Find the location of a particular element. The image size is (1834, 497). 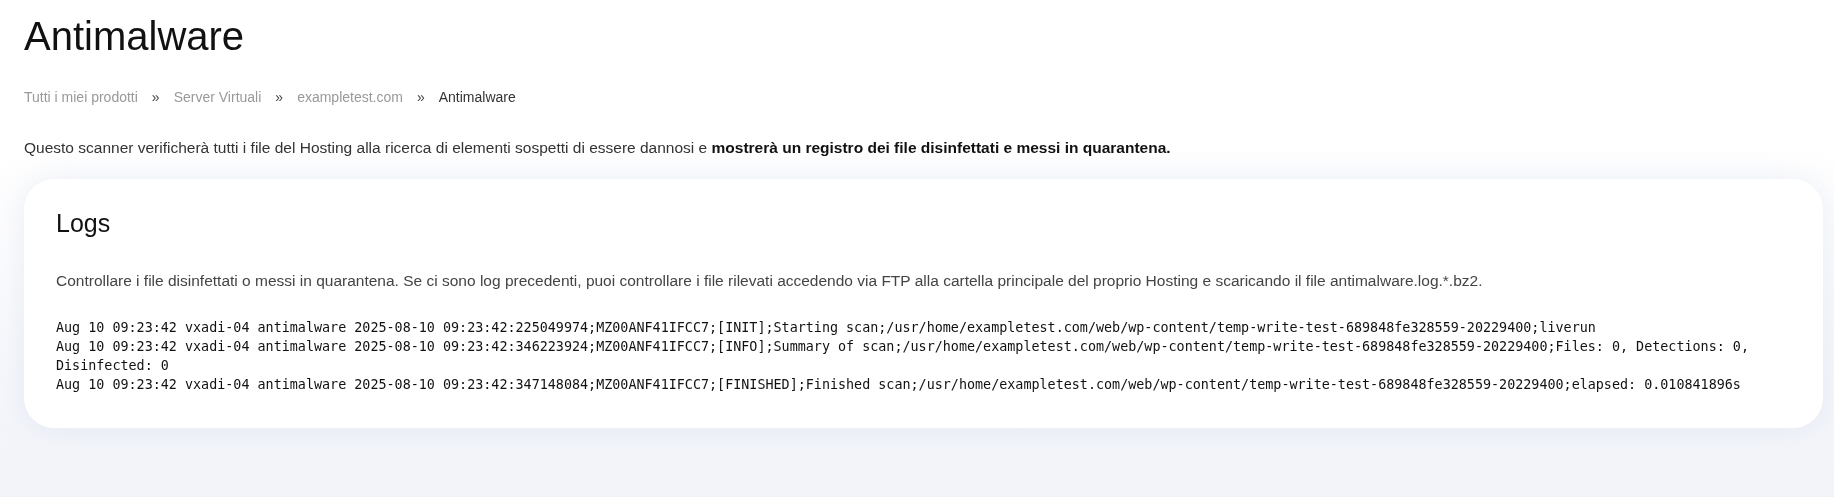

intro-text: Questo scanner verificherà tutti i file del Hosting alla ricerca di elementi sospetti di essere dannosi e mostrerà un registro dei file disinfettati e messi in quarantena. is located at coordinates (598, 148).